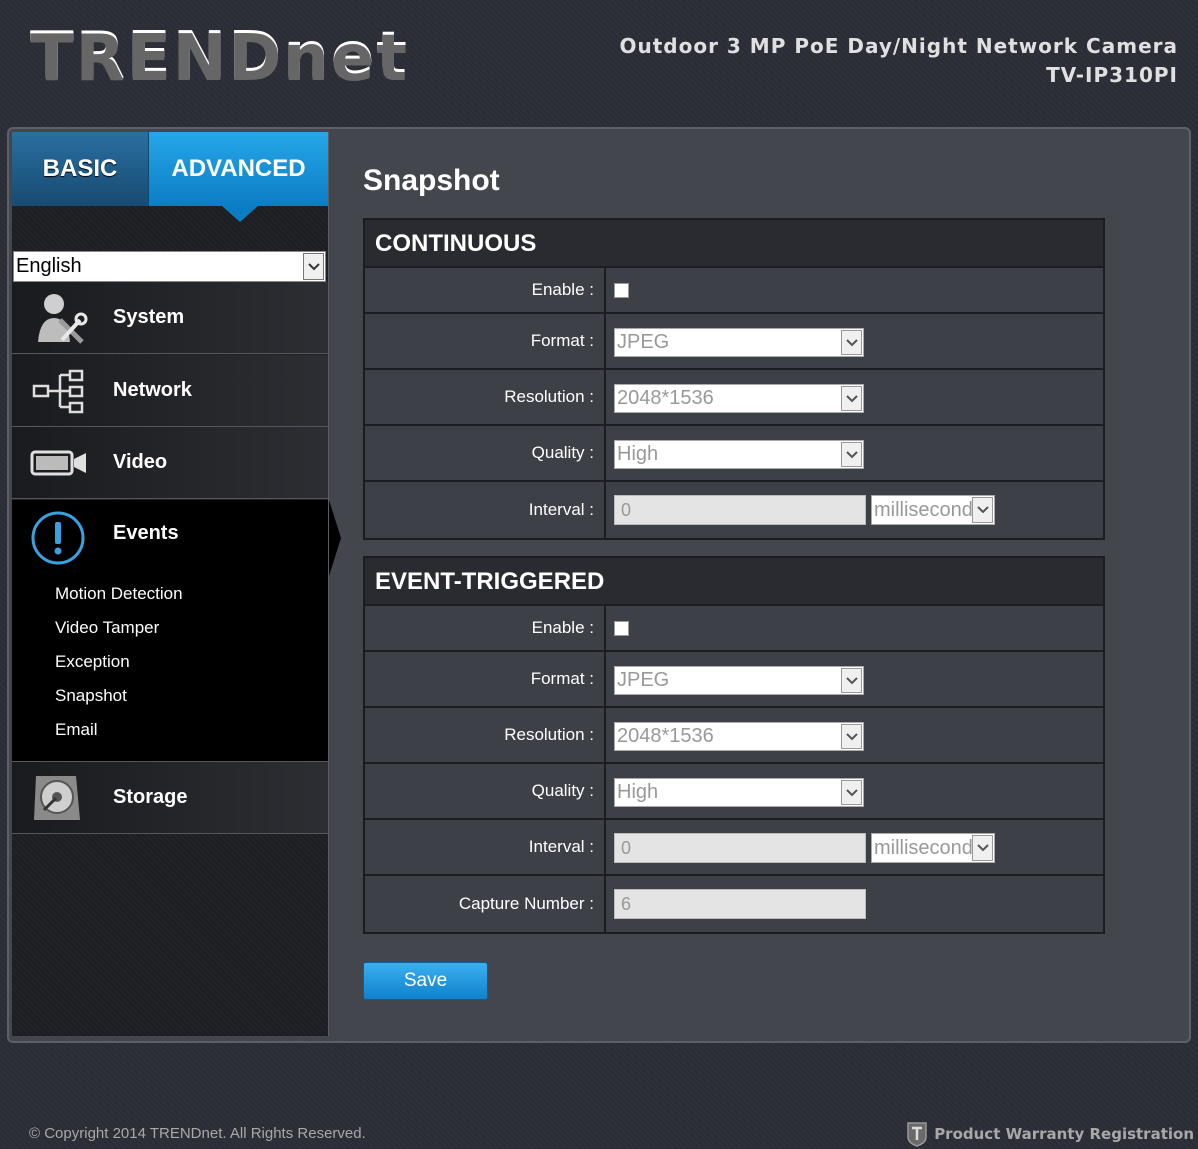 The image size is (1198, 1149). What do you see at coordinates (485, 904) in the screenshot?
I see `capture-number-label: Capture Number :` at bounding box center [485, 904].